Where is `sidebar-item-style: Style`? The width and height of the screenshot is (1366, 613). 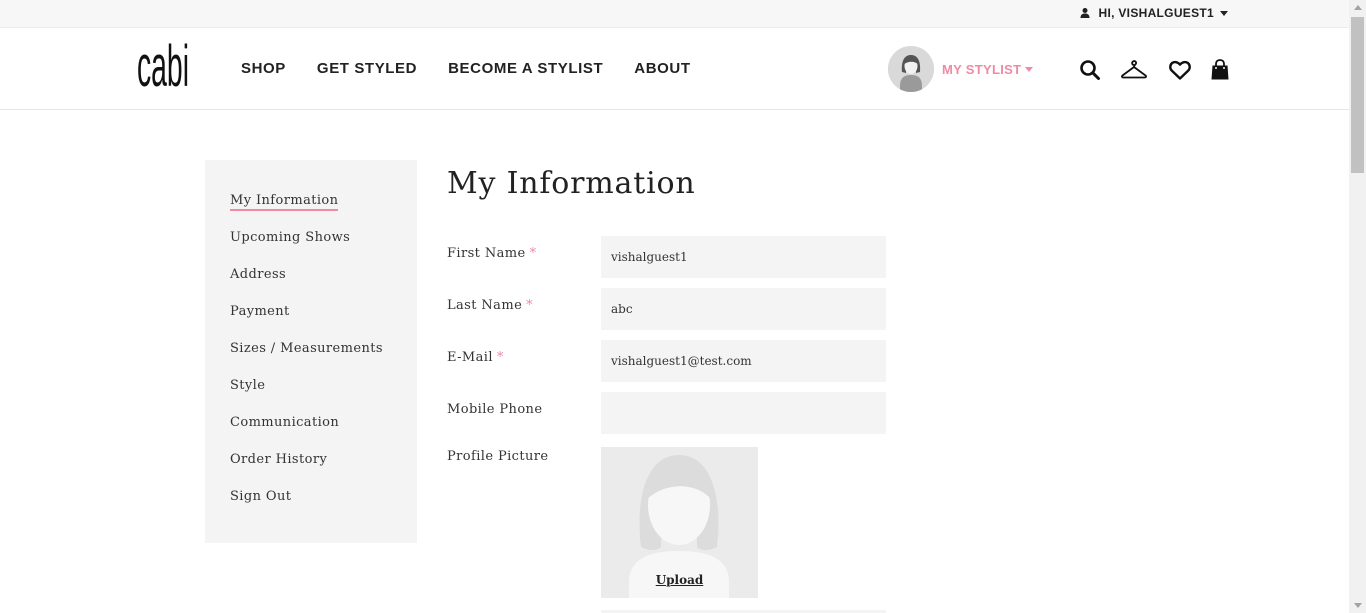 sidebar-item-style: Style is located at coordinates (247, 385).